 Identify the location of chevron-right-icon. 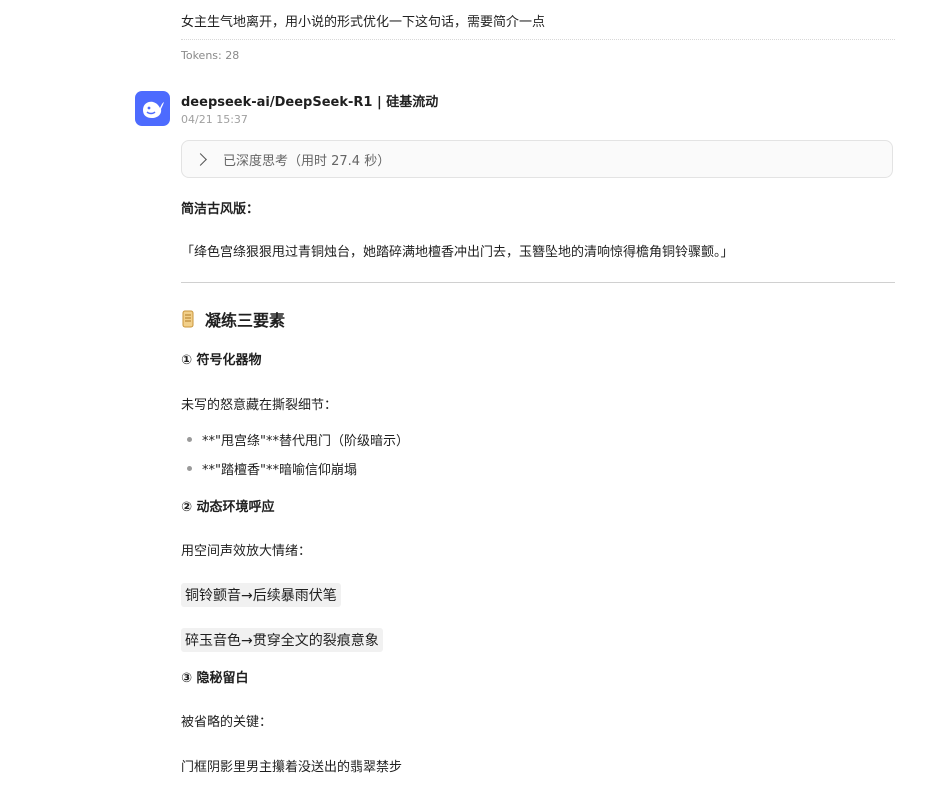
(200, 159).